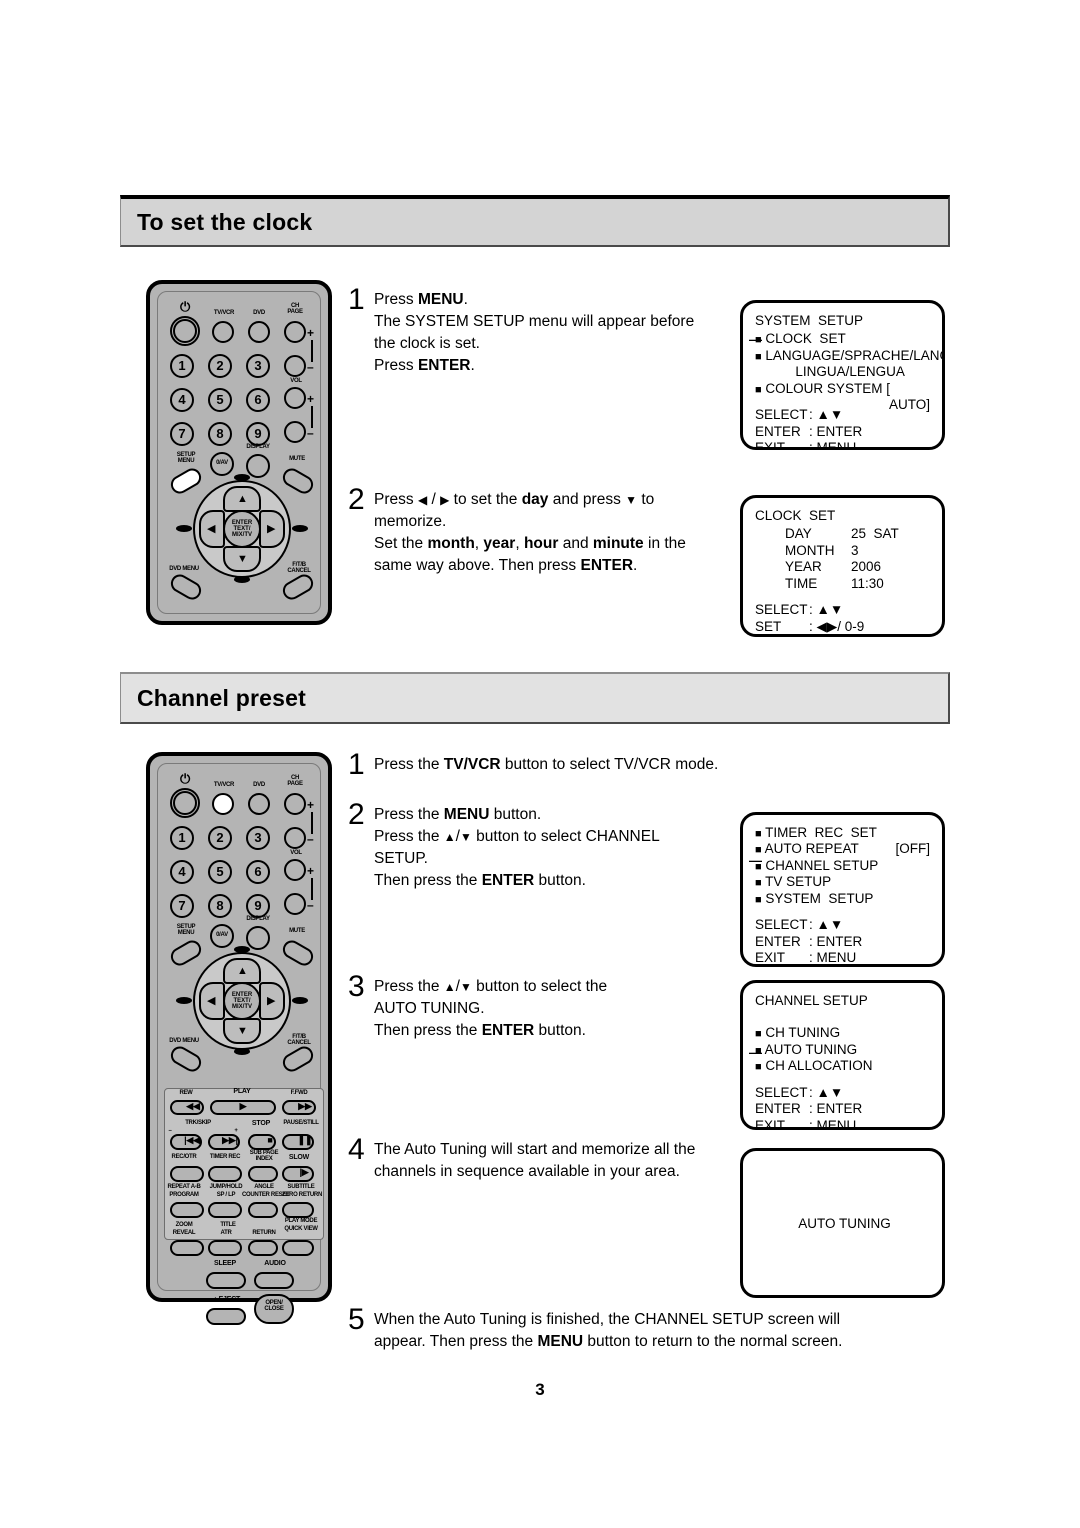 Image resolution: width=1080 pixels, height=1528 pixels. I want to click on return-button, so click(263, 1248).